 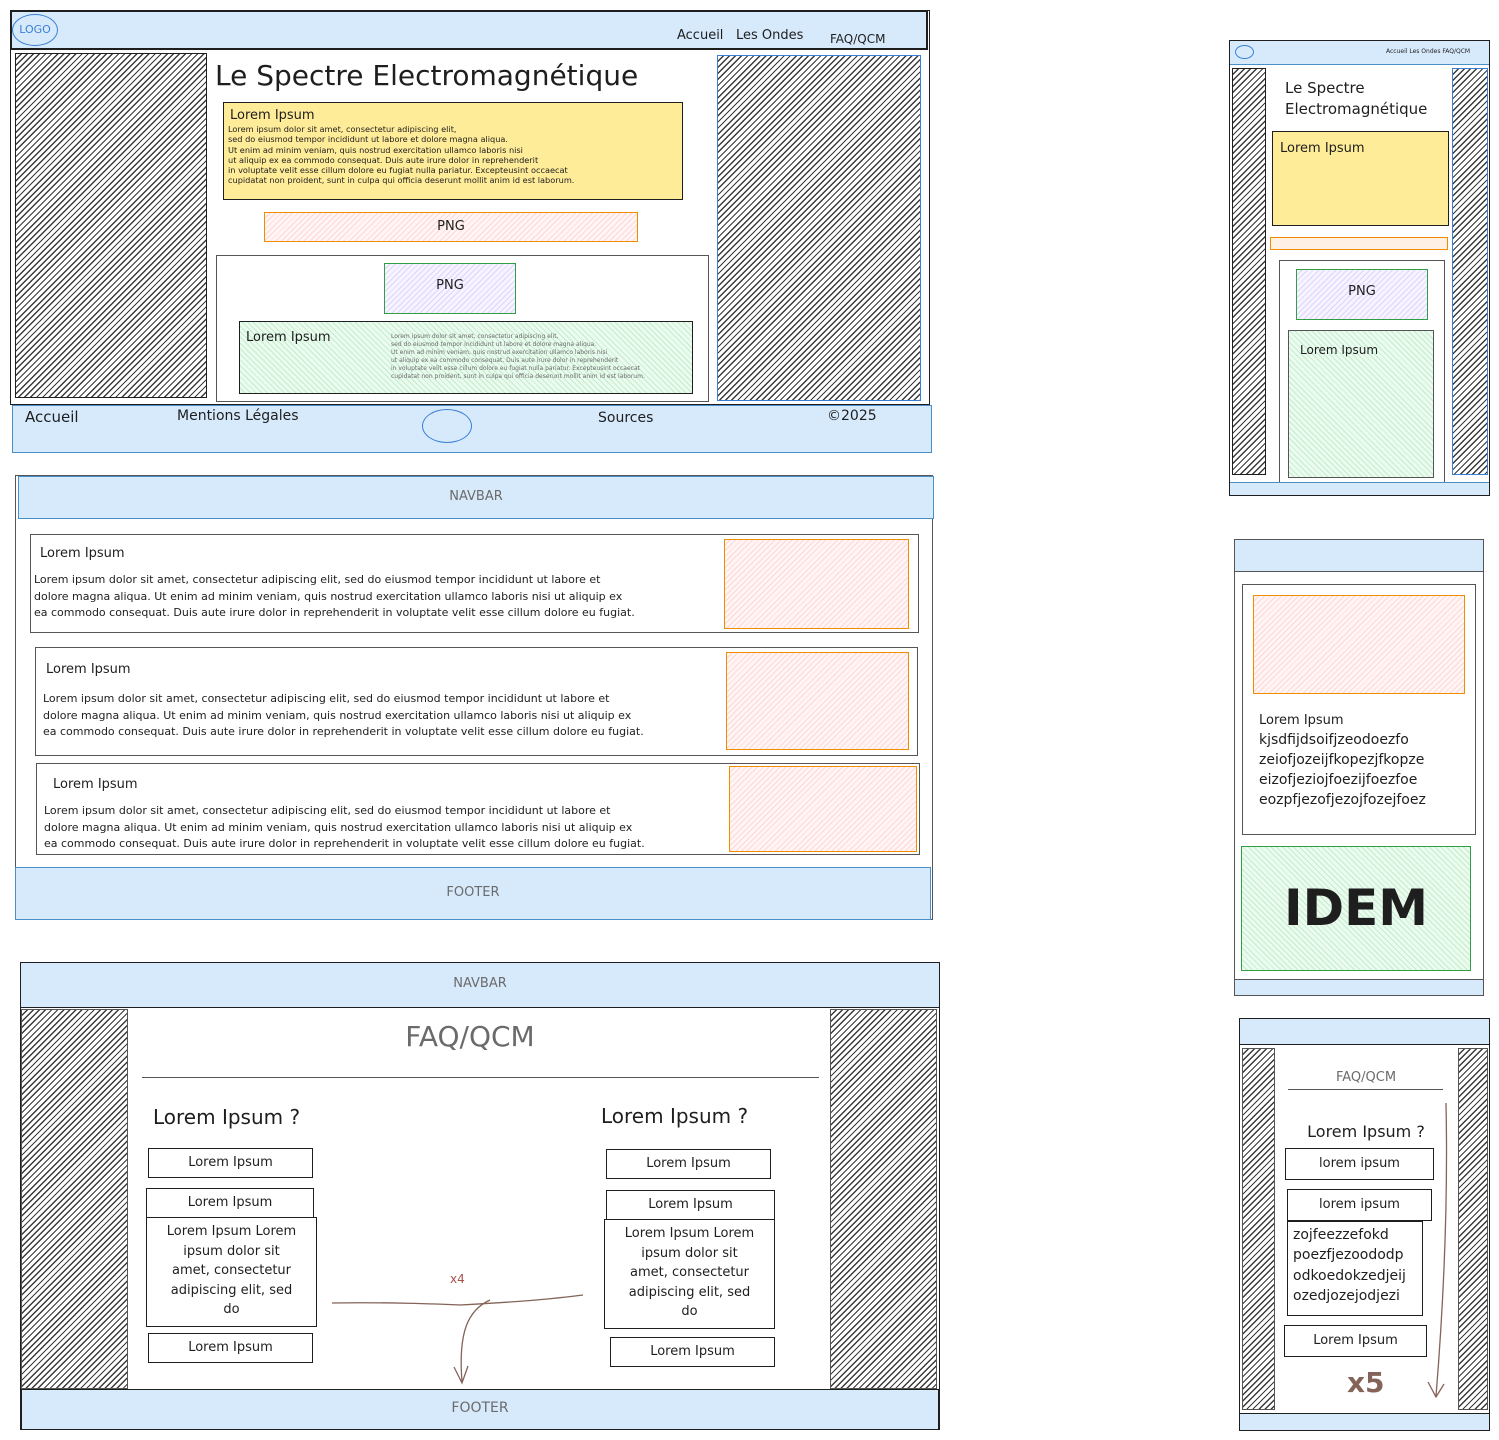 What do you see at coordinates (1428, 51) in the screenshot?
I see `mobile-nav-links: Accueil Les Ondes FAQ/QCM` at bounding box center [1428, 51].